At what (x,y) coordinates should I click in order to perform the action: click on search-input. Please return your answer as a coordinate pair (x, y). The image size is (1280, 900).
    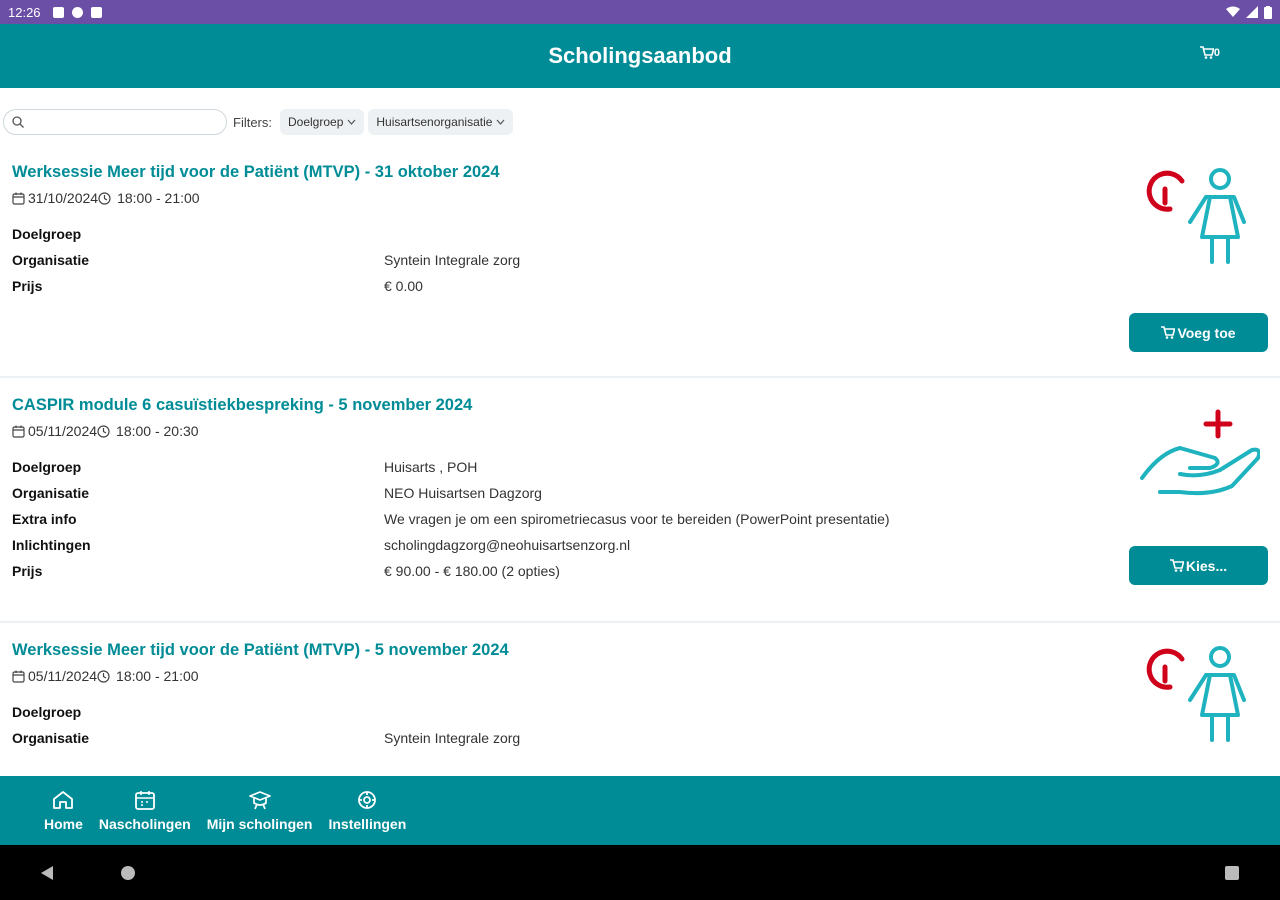
    Looking at the image, I should click on (120, 122).